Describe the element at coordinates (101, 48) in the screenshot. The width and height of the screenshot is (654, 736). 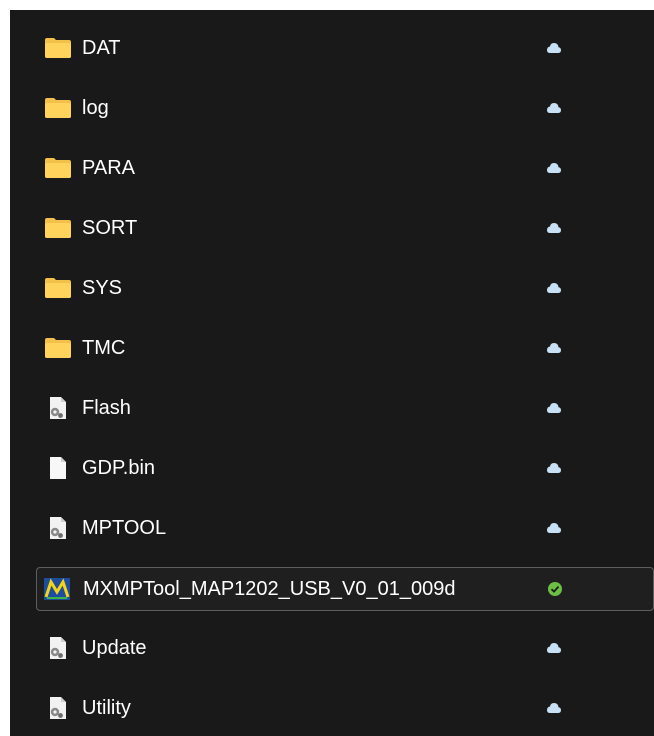
I see `file-name: DAT` at that location.